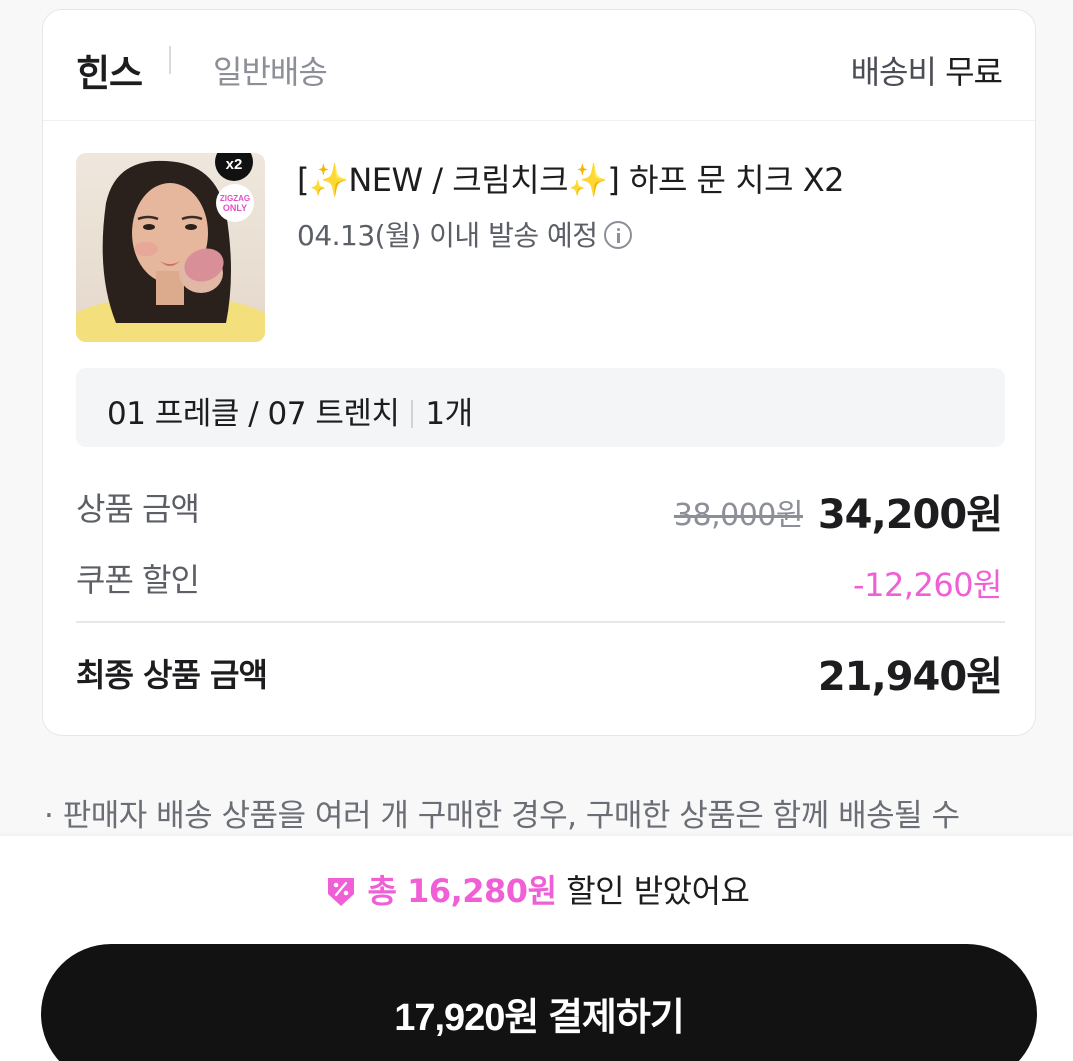  What do you see at coordinates (138, 509) in the screenshot?
I see `product-amount-label: 상품 금액` at bounding box center [138, 509].